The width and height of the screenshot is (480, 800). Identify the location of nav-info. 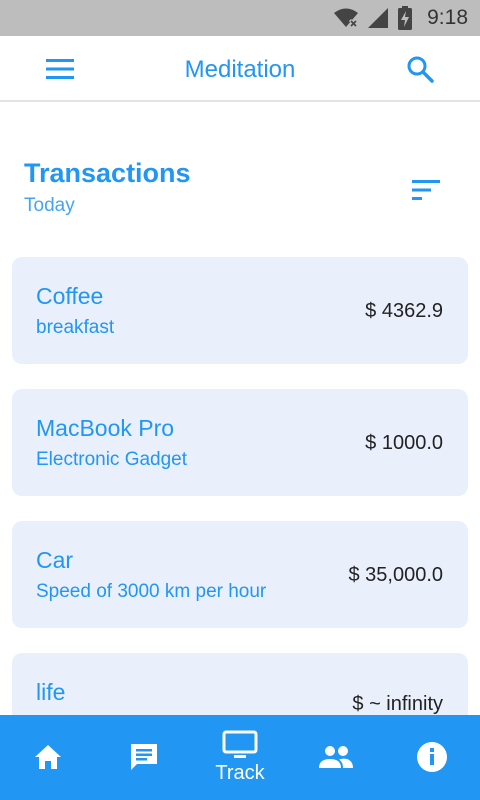
(432, 757).